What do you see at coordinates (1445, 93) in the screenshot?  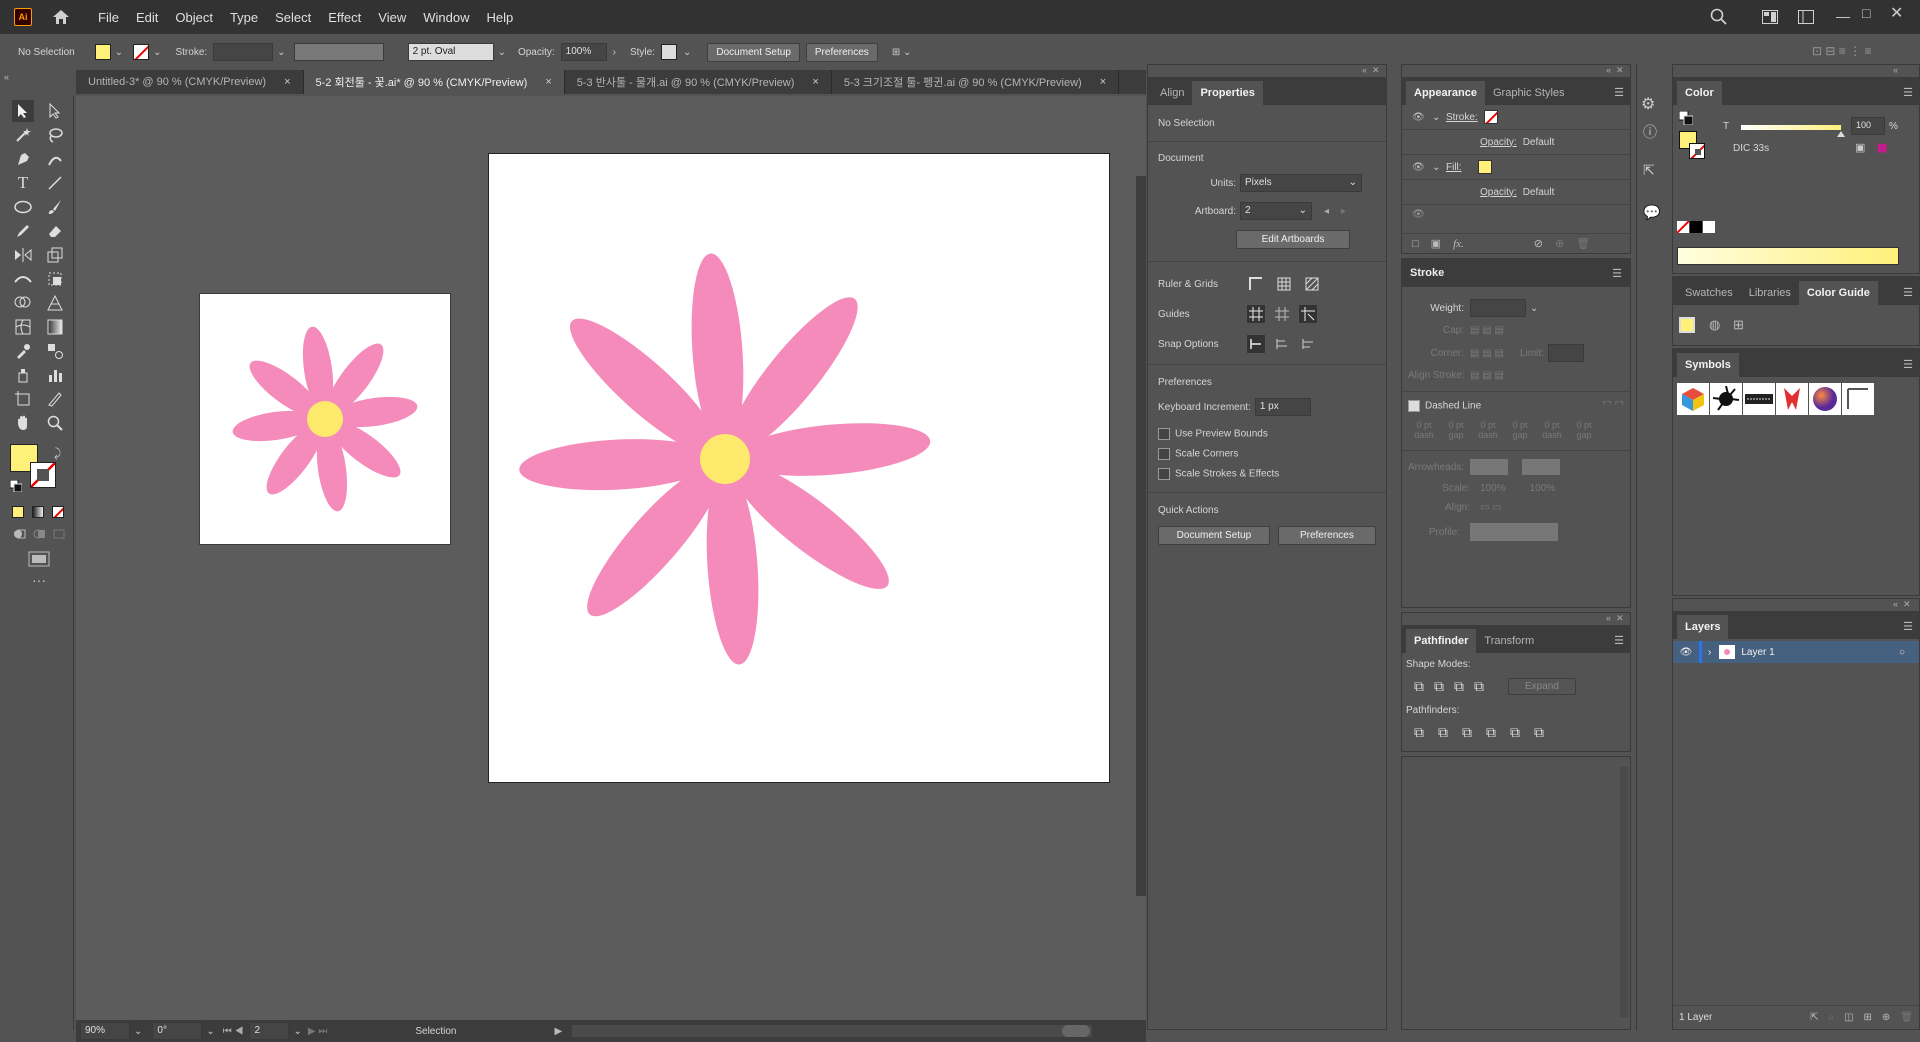 I see `tab-appearance: Appearance` at bounding box center [1445, 93].